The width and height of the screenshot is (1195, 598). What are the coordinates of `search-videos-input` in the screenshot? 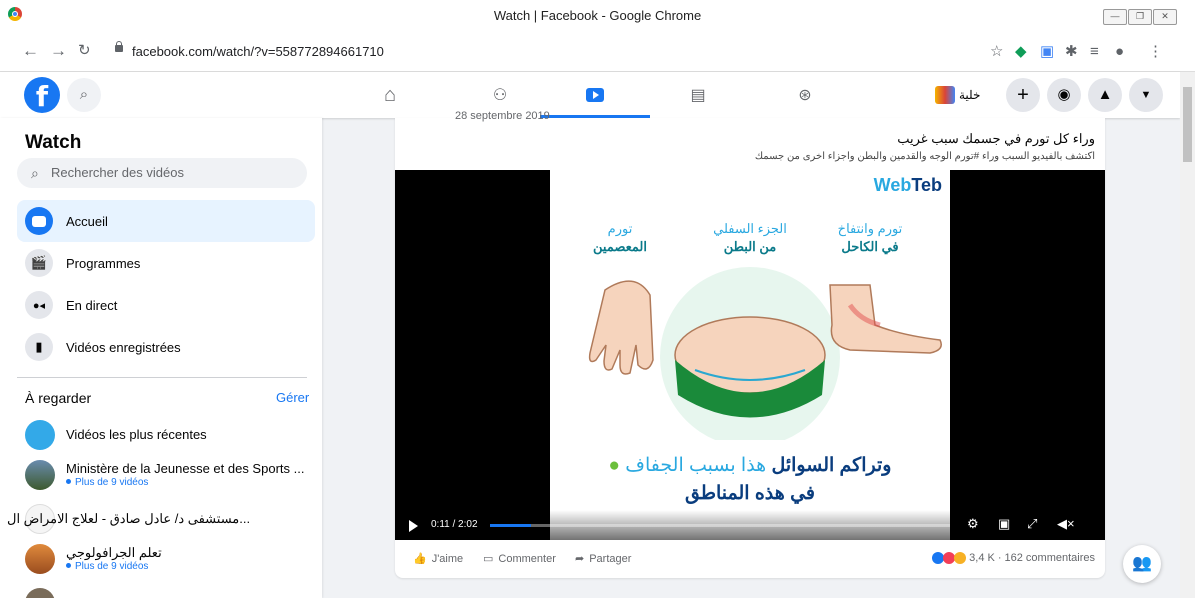 It's located at (171, 172).